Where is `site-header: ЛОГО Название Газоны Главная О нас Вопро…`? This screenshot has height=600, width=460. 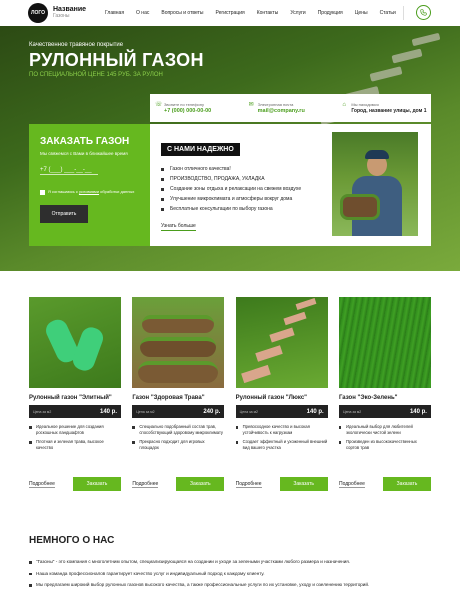 site-header: ЛОГО Название Газоны Главная О нас Вопро… is located at coordinates (230, 13).